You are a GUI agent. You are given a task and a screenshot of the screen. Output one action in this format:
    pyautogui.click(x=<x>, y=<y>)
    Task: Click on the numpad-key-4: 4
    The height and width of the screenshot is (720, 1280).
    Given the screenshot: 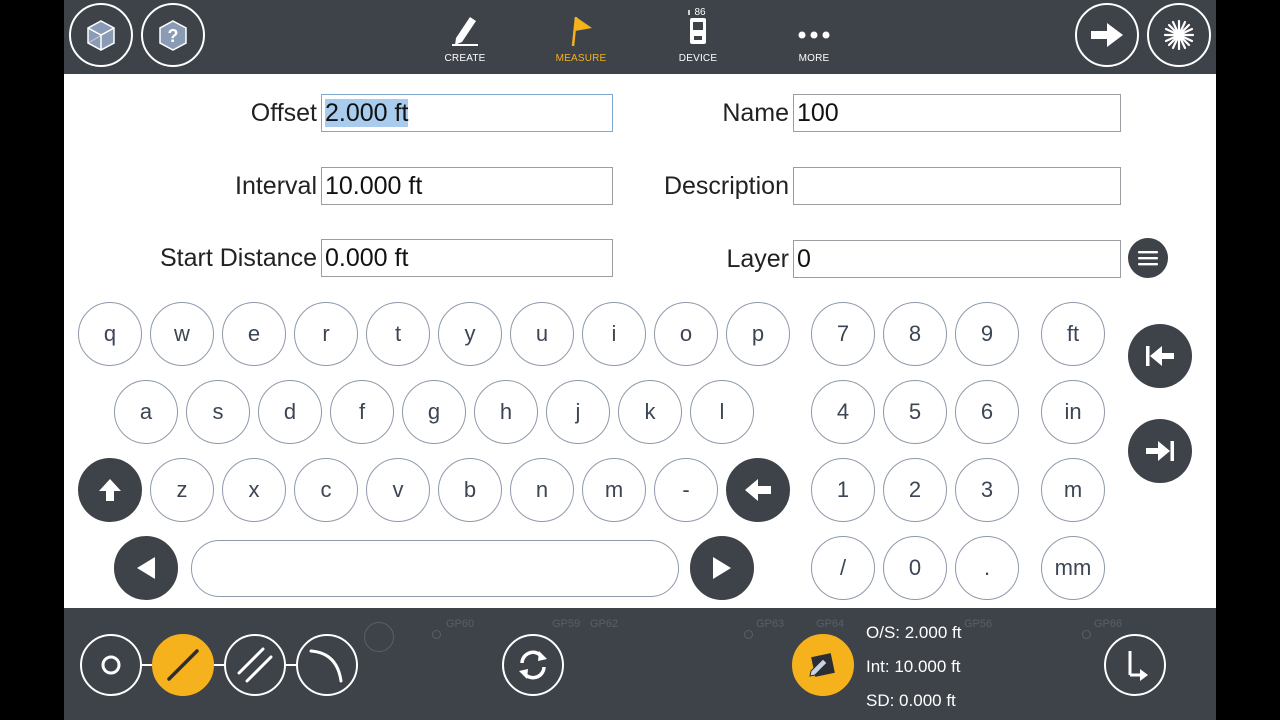 What is the action you would take?
    pyautogui.click(x=843, y=412)
    